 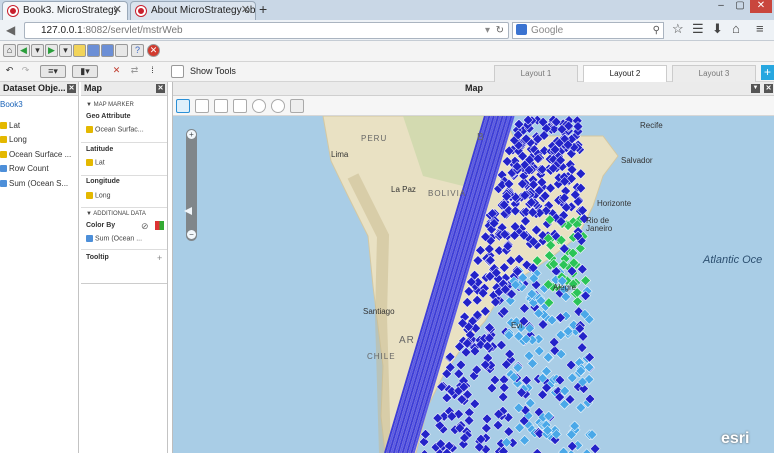 What do you see at coordinates (79, 50) in the screenshot?
I see `folder-icon` at bounding box center [79, 50].